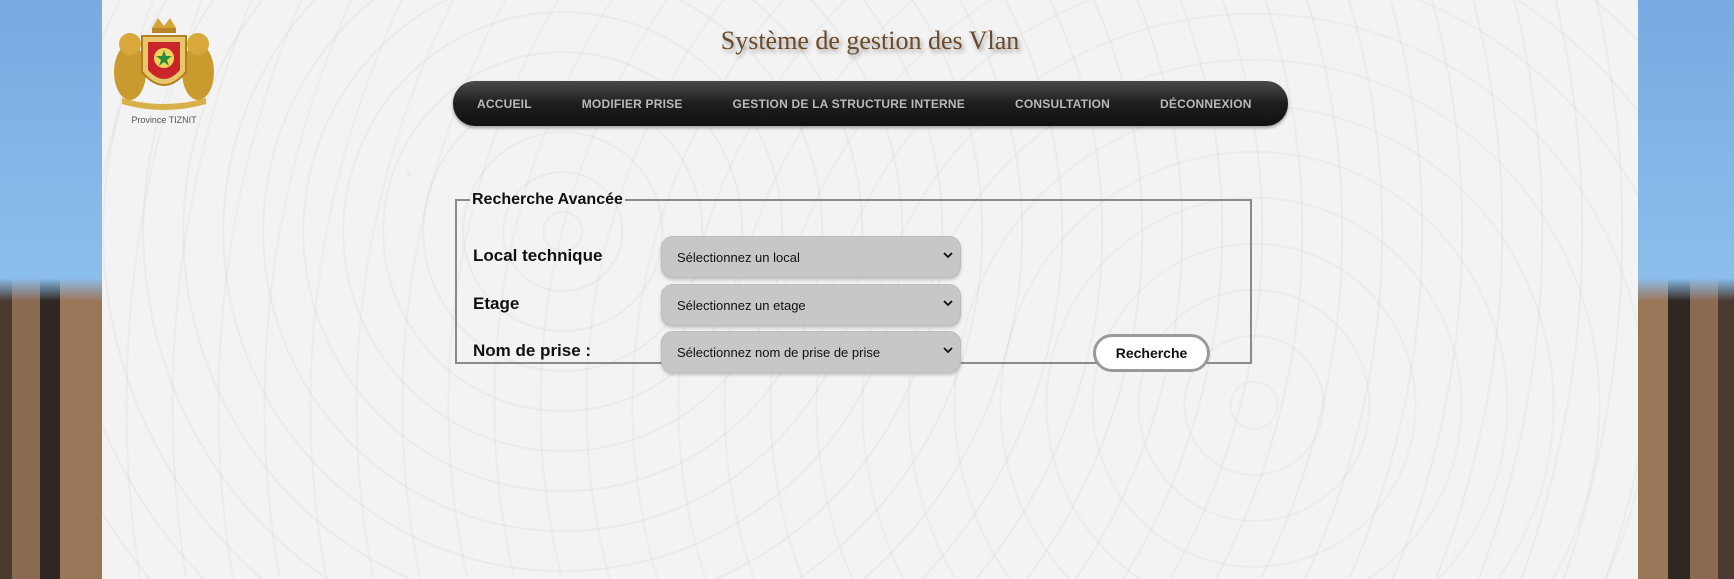  What do you see at coordinates (1151, 353) in the screenshot?
I see `recherche-button: Recherche` at bounding box center [1151, 353].